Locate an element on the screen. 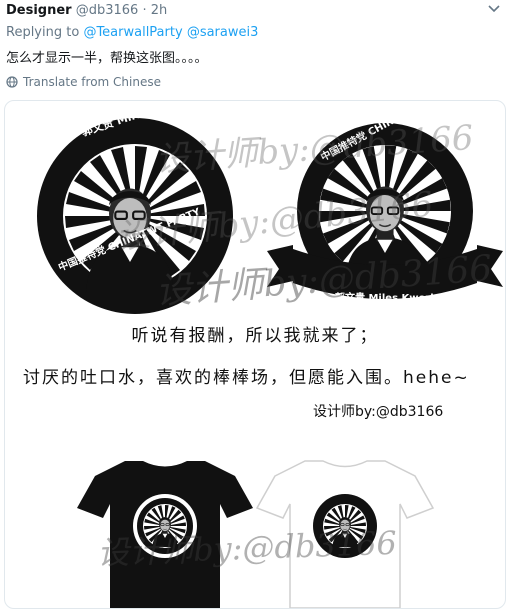 The image size is (509, 609). author-handle: @db3166 is located at coordinates (107, 10).